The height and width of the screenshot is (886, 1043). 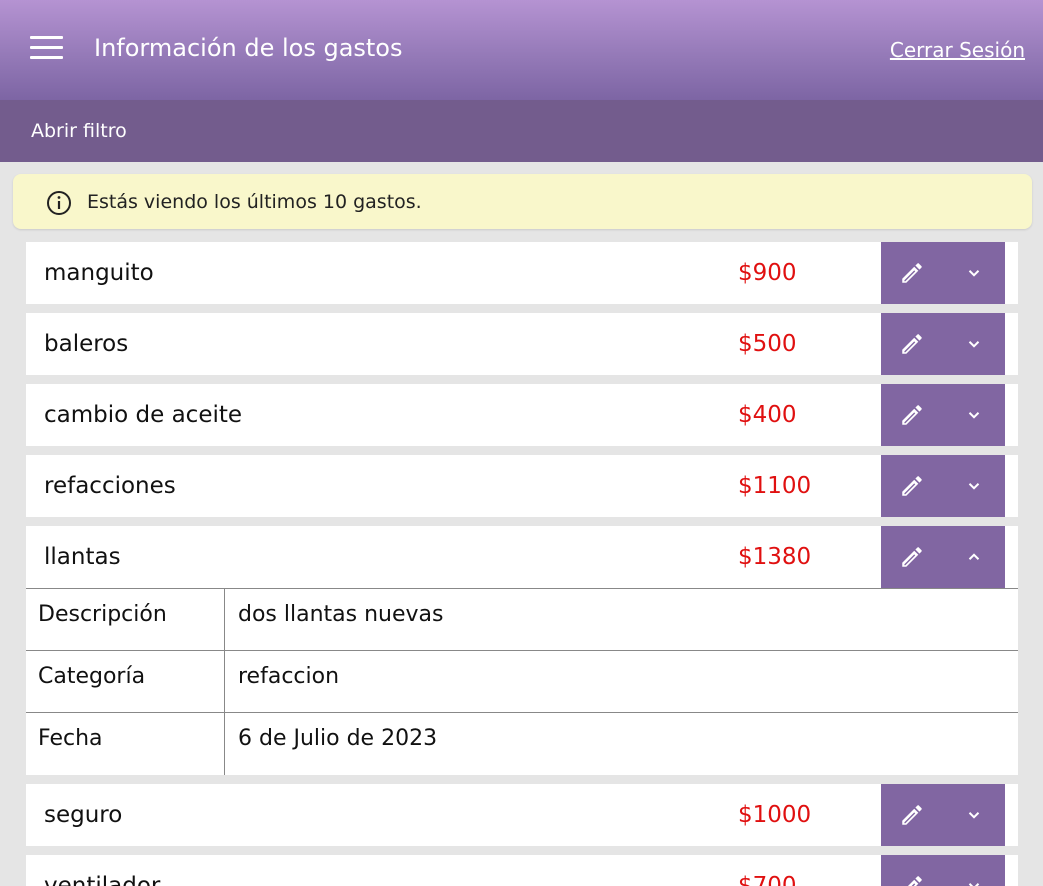 I want to click on expense-item: ventilador $700, so click(x=522, y=870).